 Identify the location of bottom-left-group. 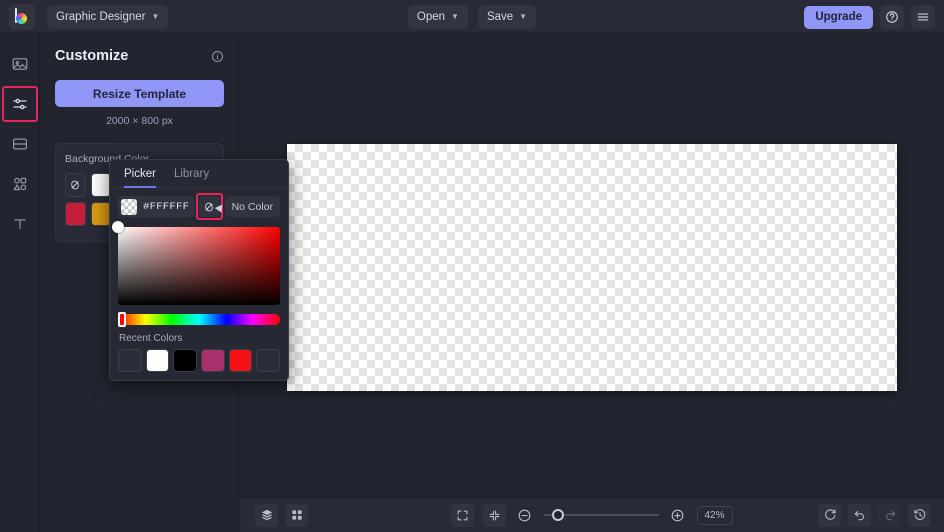
(281, 515).